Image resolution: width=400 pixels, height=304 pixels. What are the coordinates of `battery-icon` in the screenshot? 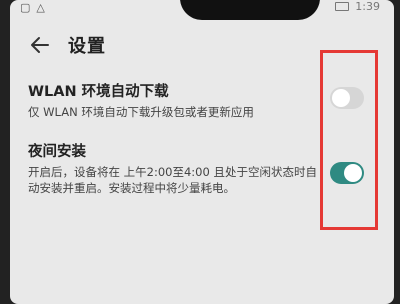 It's located at (342, 6).